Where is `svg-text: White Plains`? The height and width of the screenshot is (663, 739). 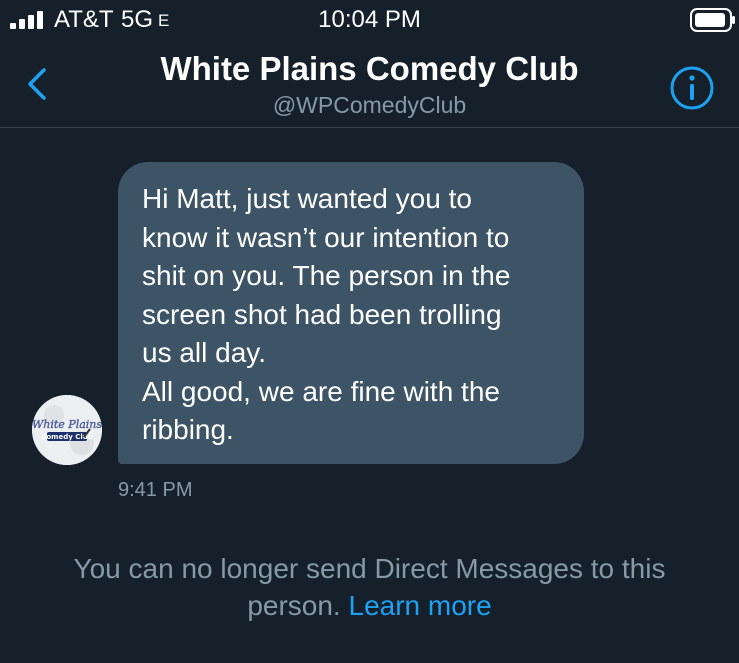 svg-text: White Plains is located at coordinates (67, 424).